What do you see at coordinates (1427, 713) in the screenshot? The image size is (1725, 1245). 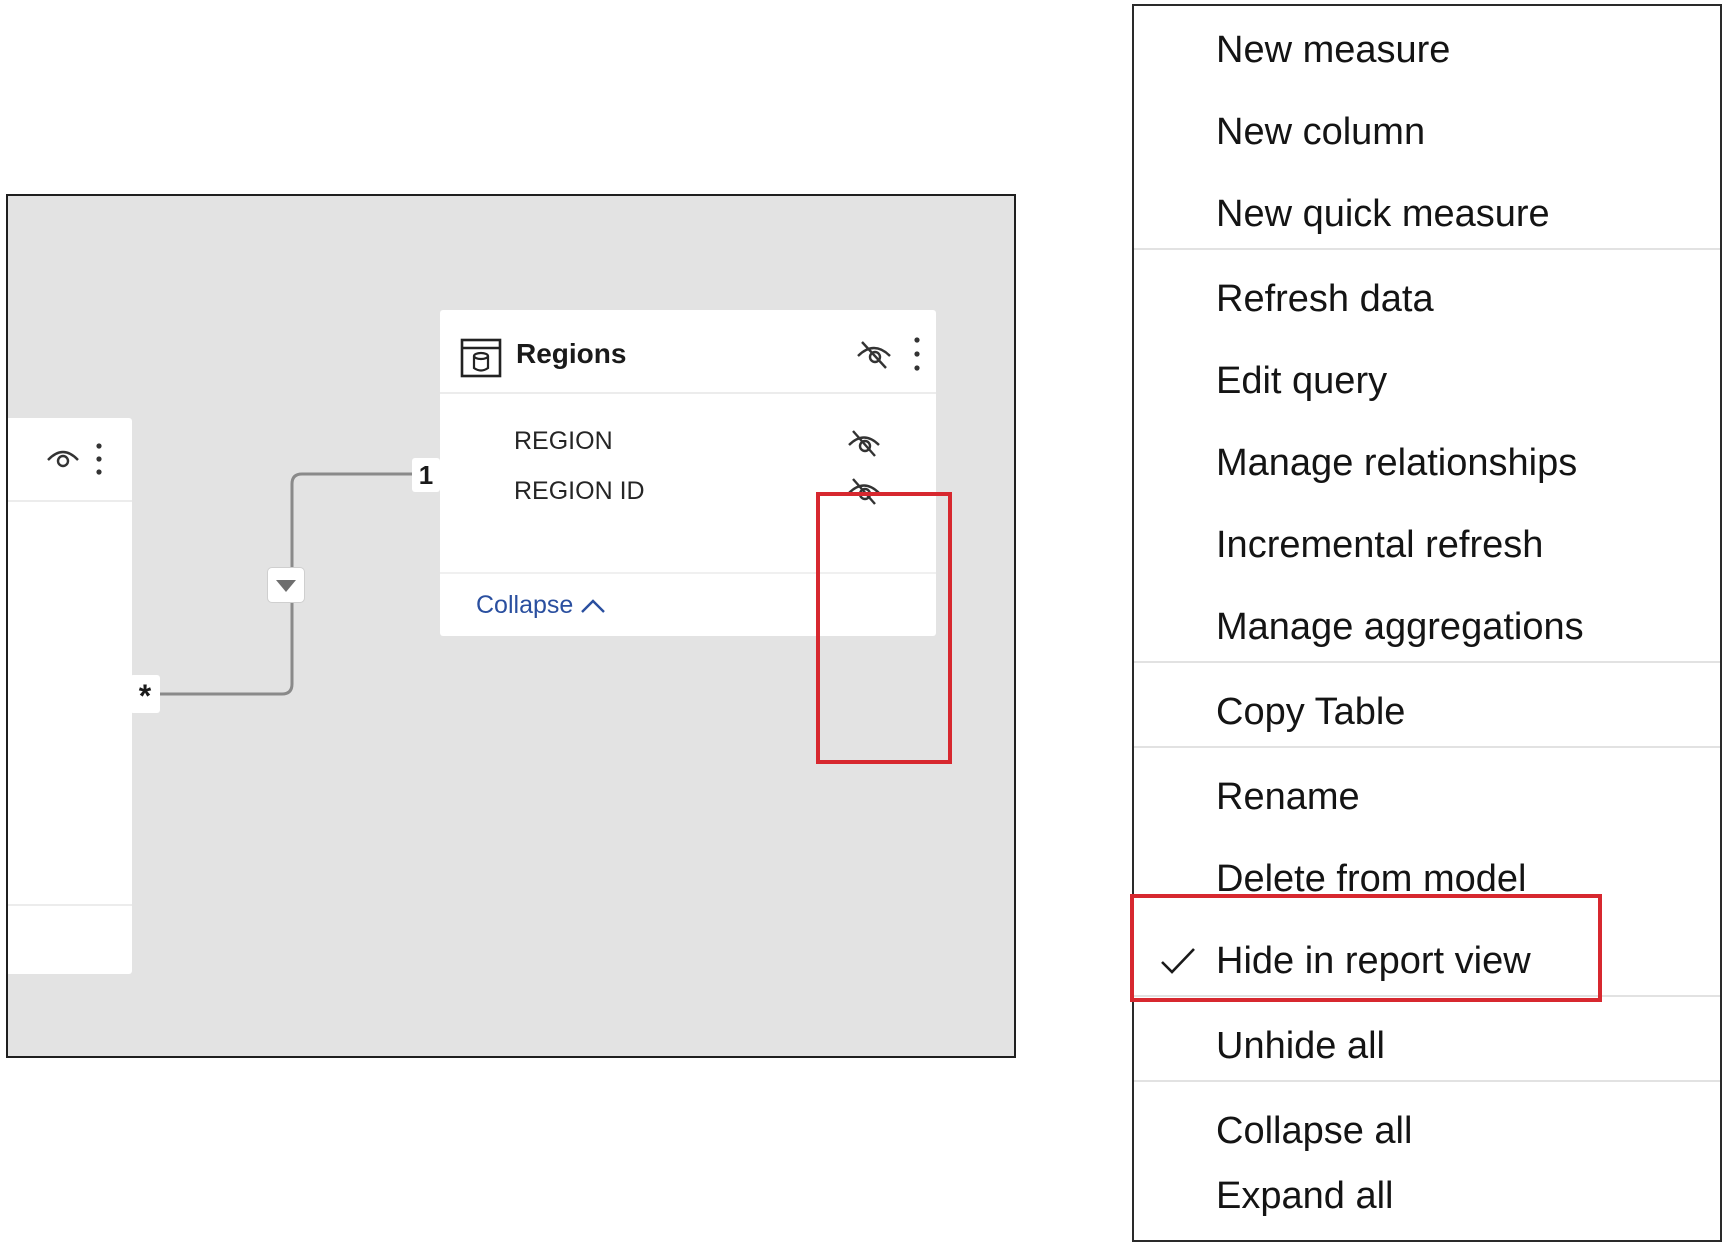 I see `menu-item-copy-table: Copy Table` at bounding box center [1427, 713].